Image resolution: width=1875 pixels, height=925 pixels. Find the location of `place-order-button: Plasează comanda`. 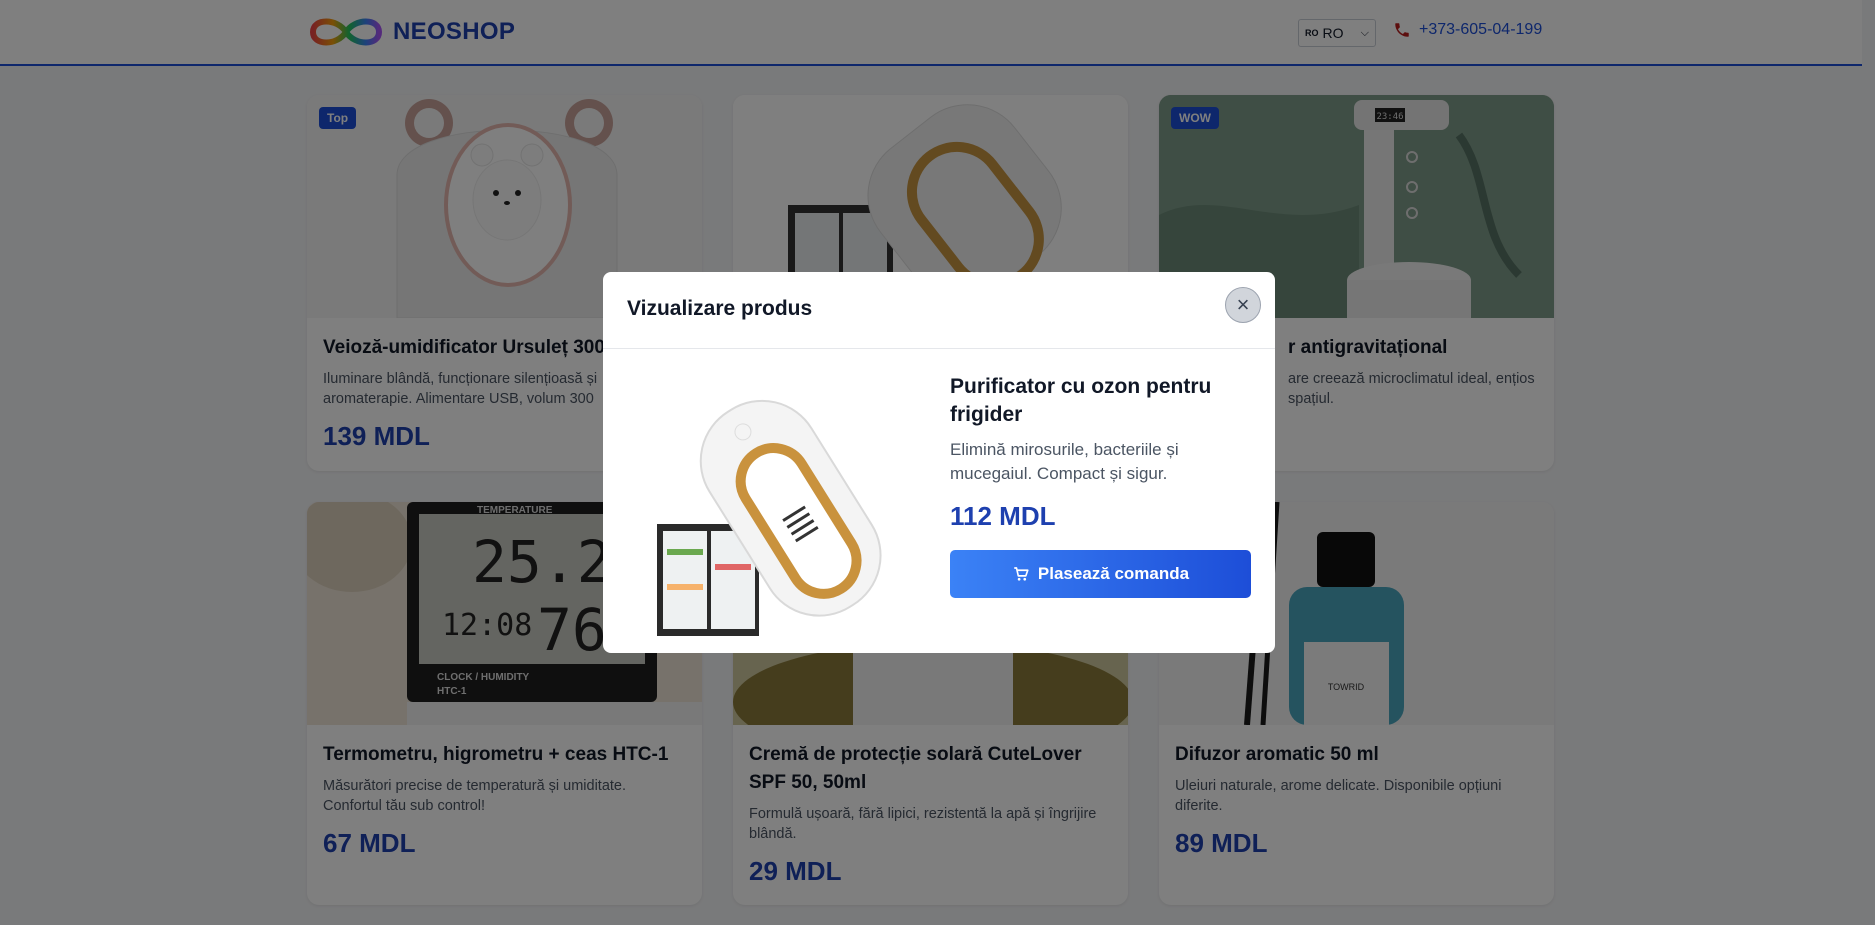

place-order-button: Plasează comanda is located at coordinates (1100, 574).